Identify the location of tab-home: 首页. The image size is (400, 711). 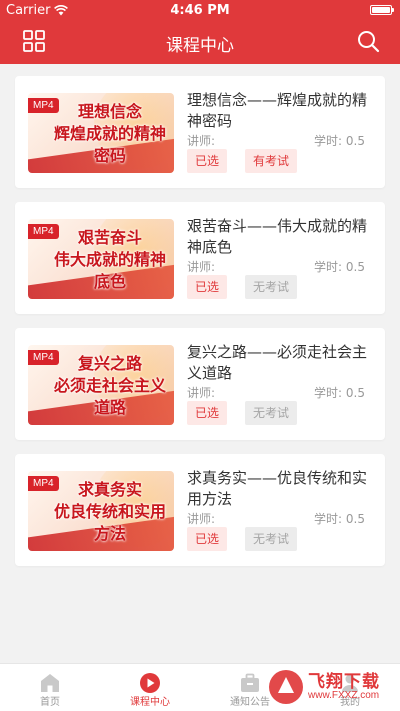
(50, 687).